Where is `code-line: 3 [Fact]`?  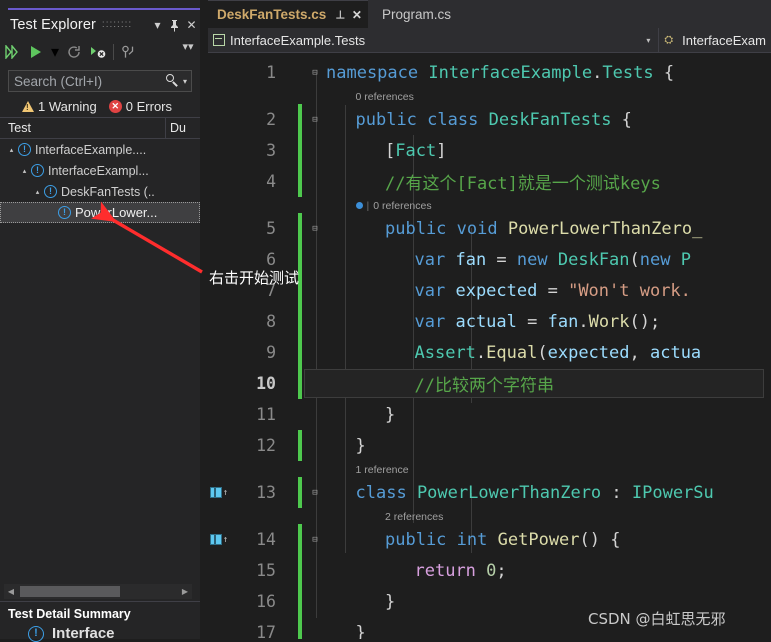 code-line: 3 [Fact] is located at coordinates (489, 150).